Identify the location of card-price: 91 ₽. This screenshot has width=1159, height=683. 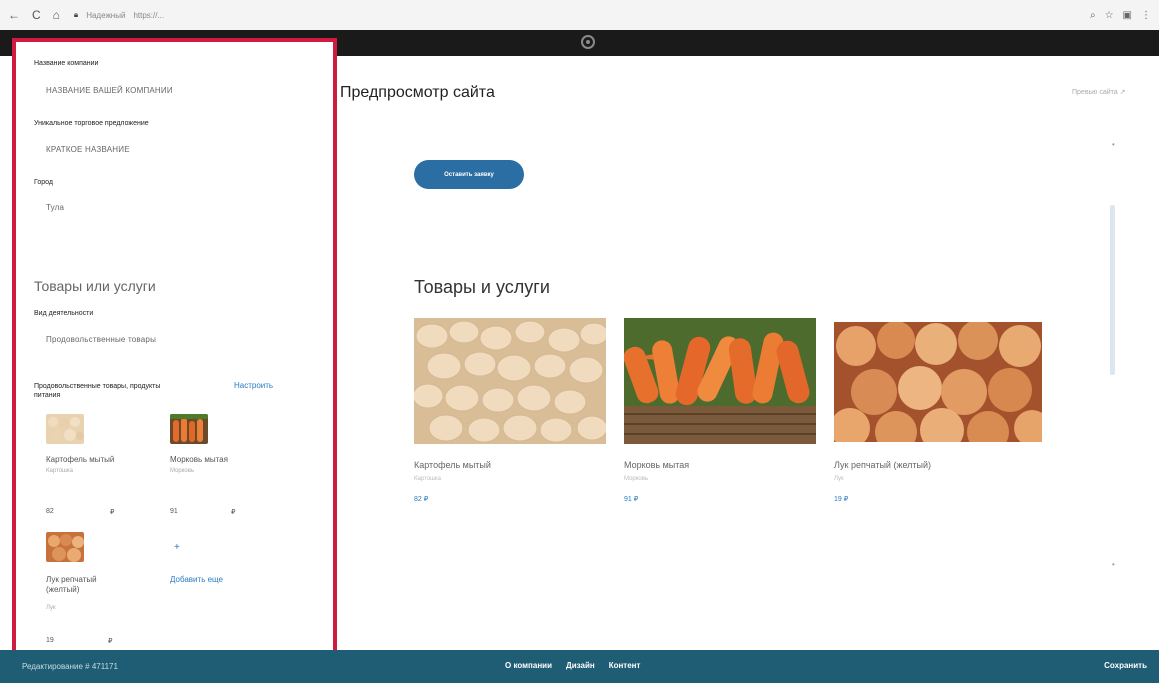
(631, 499).